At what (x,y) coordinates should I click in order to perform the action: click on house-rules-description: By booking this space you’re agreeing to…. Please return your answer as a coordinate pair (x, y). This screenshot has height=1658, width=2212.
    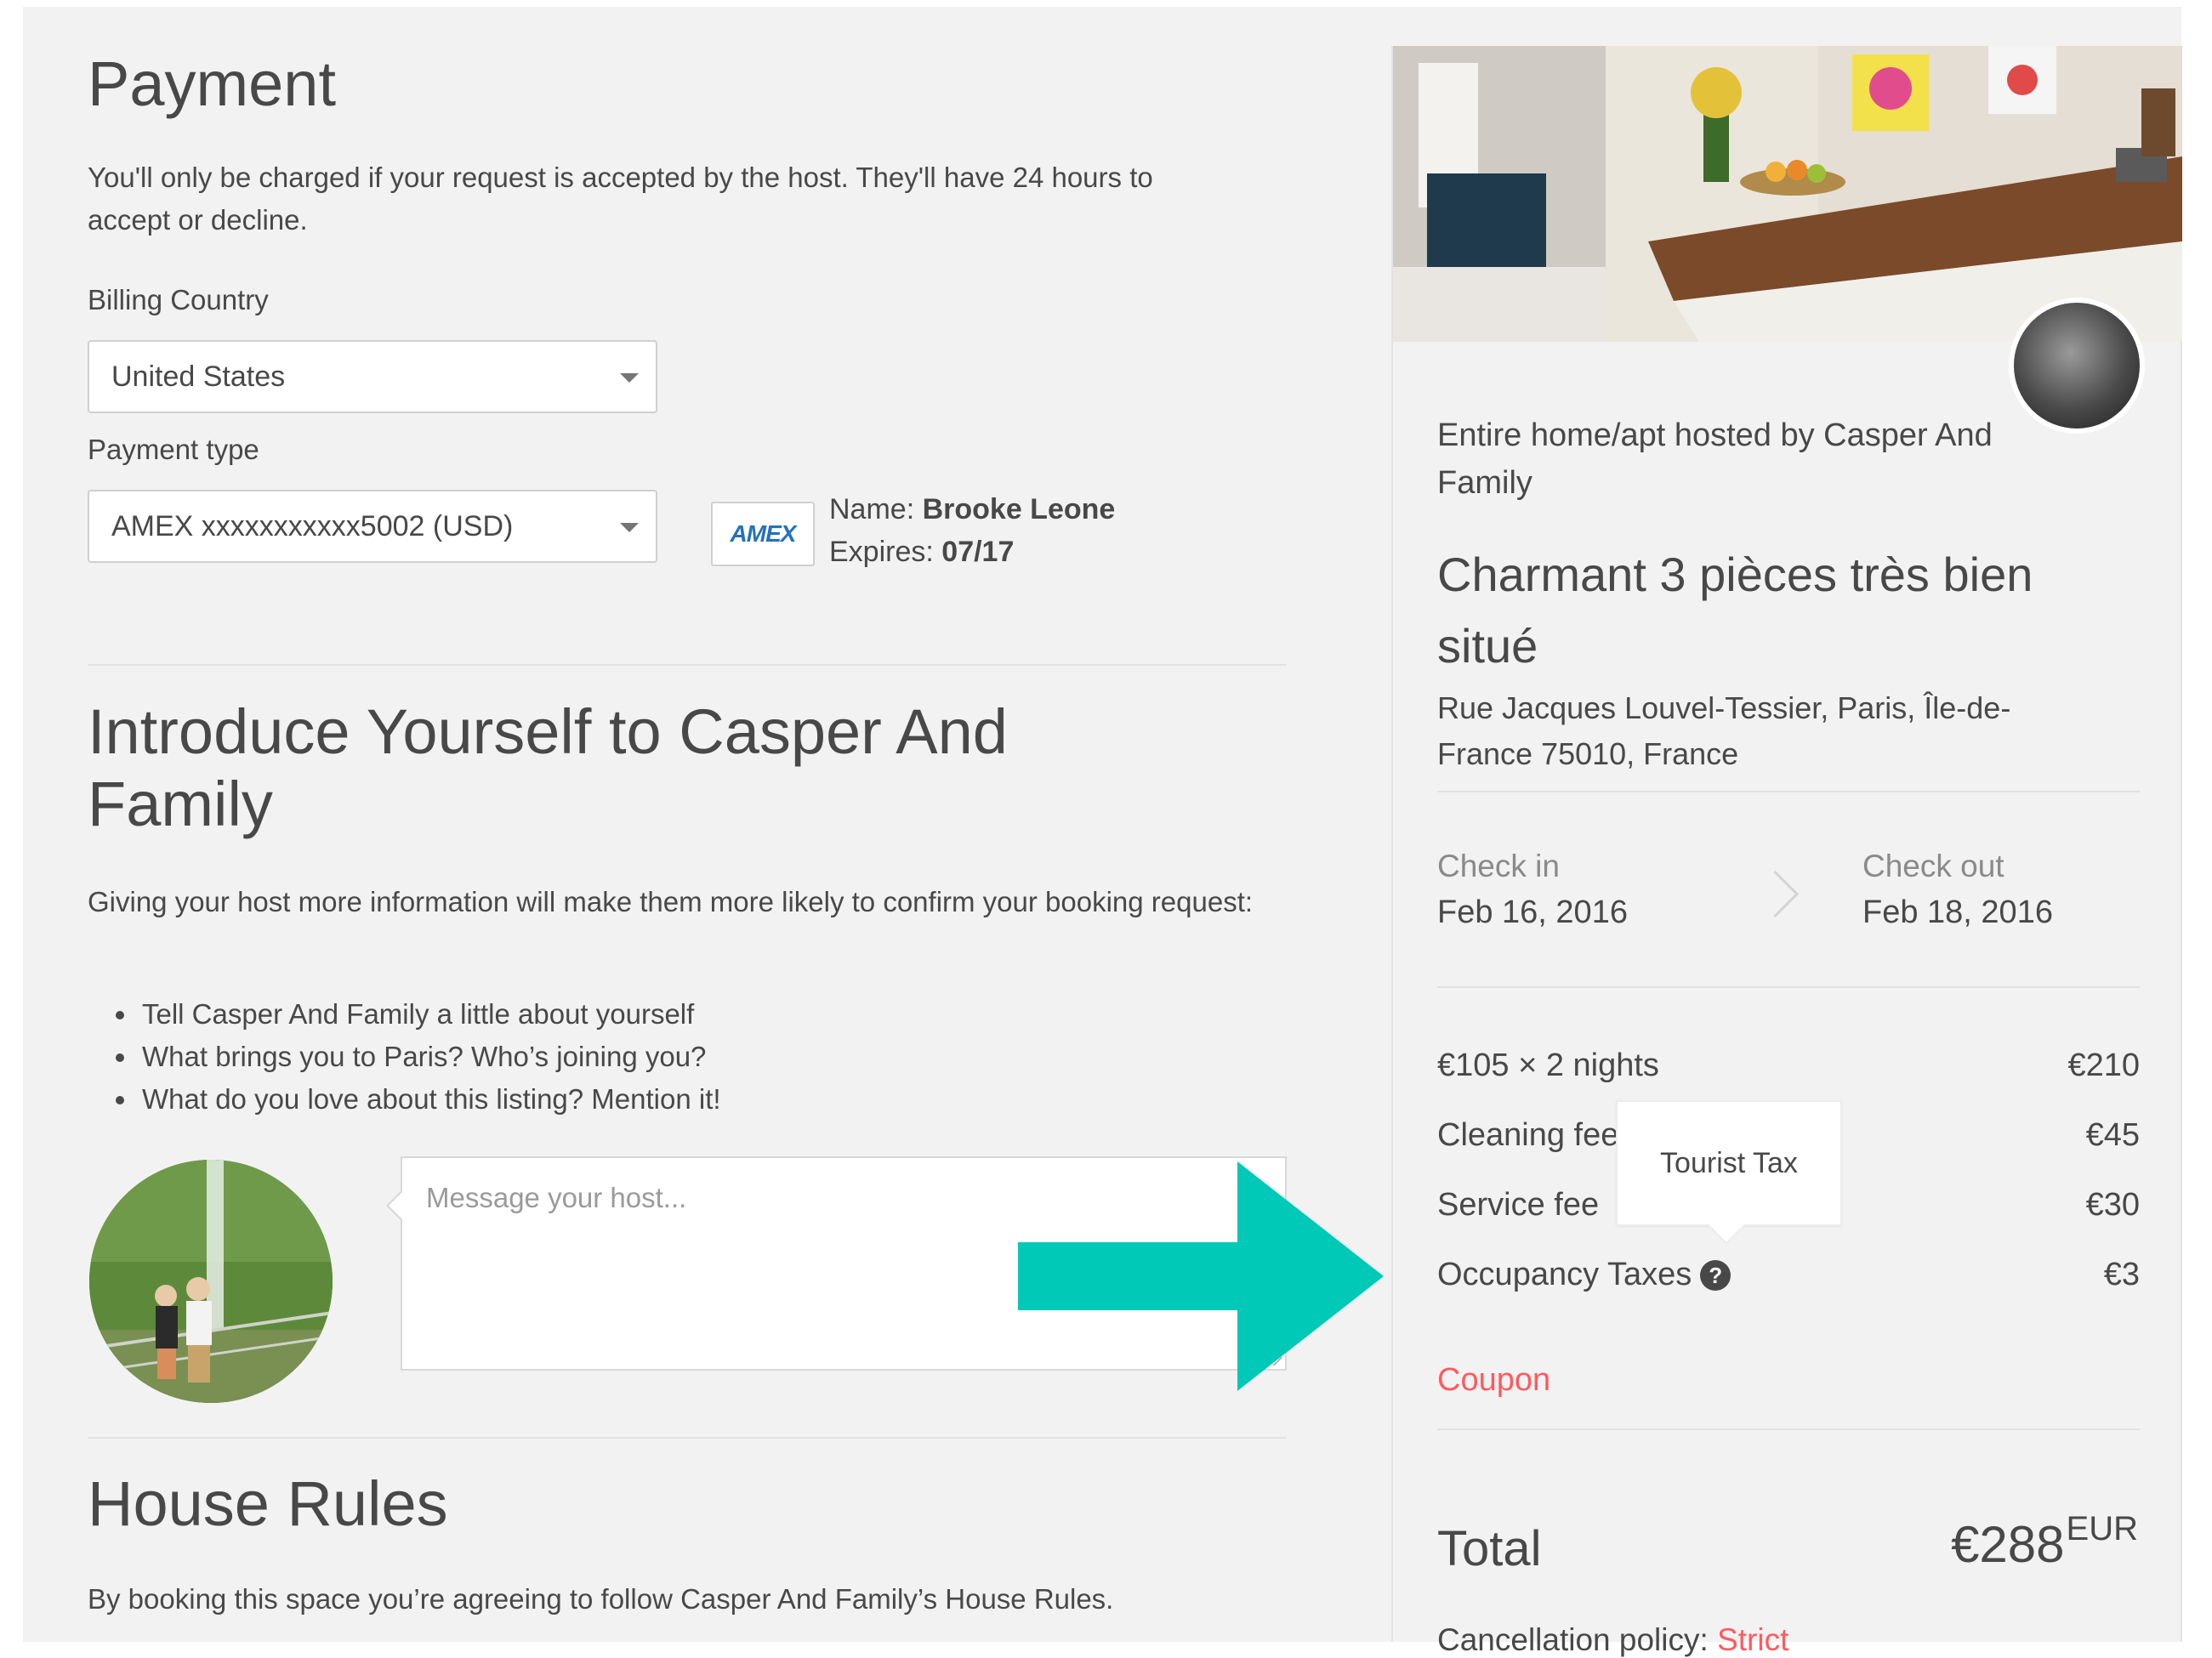
    Looking at the image, I should click on (601, 1599).